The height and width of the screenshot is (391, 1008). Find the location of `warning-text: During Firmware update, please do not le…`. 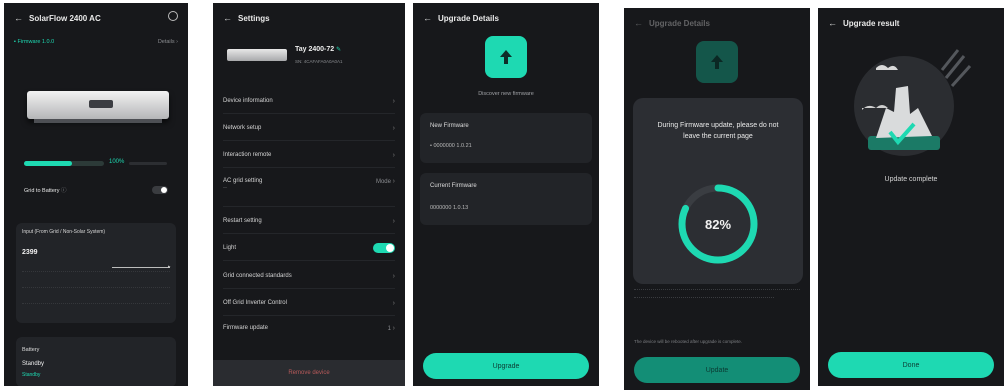

warning-text: During Firmware update, please do not le… is located at coordinates (718, 131).